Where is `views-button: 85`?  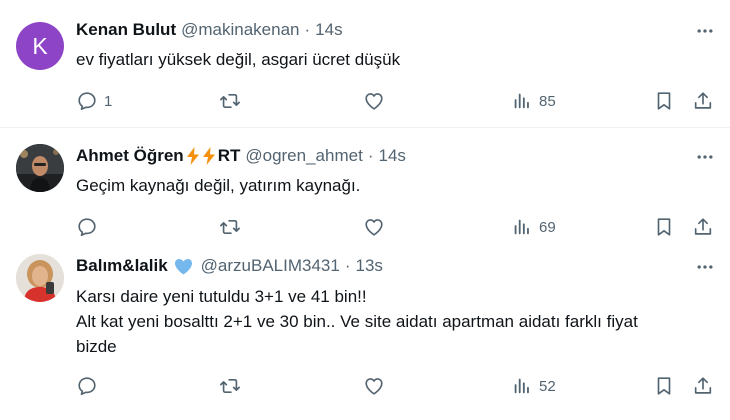
views-button: 85 is located at coordinates (533, 101).